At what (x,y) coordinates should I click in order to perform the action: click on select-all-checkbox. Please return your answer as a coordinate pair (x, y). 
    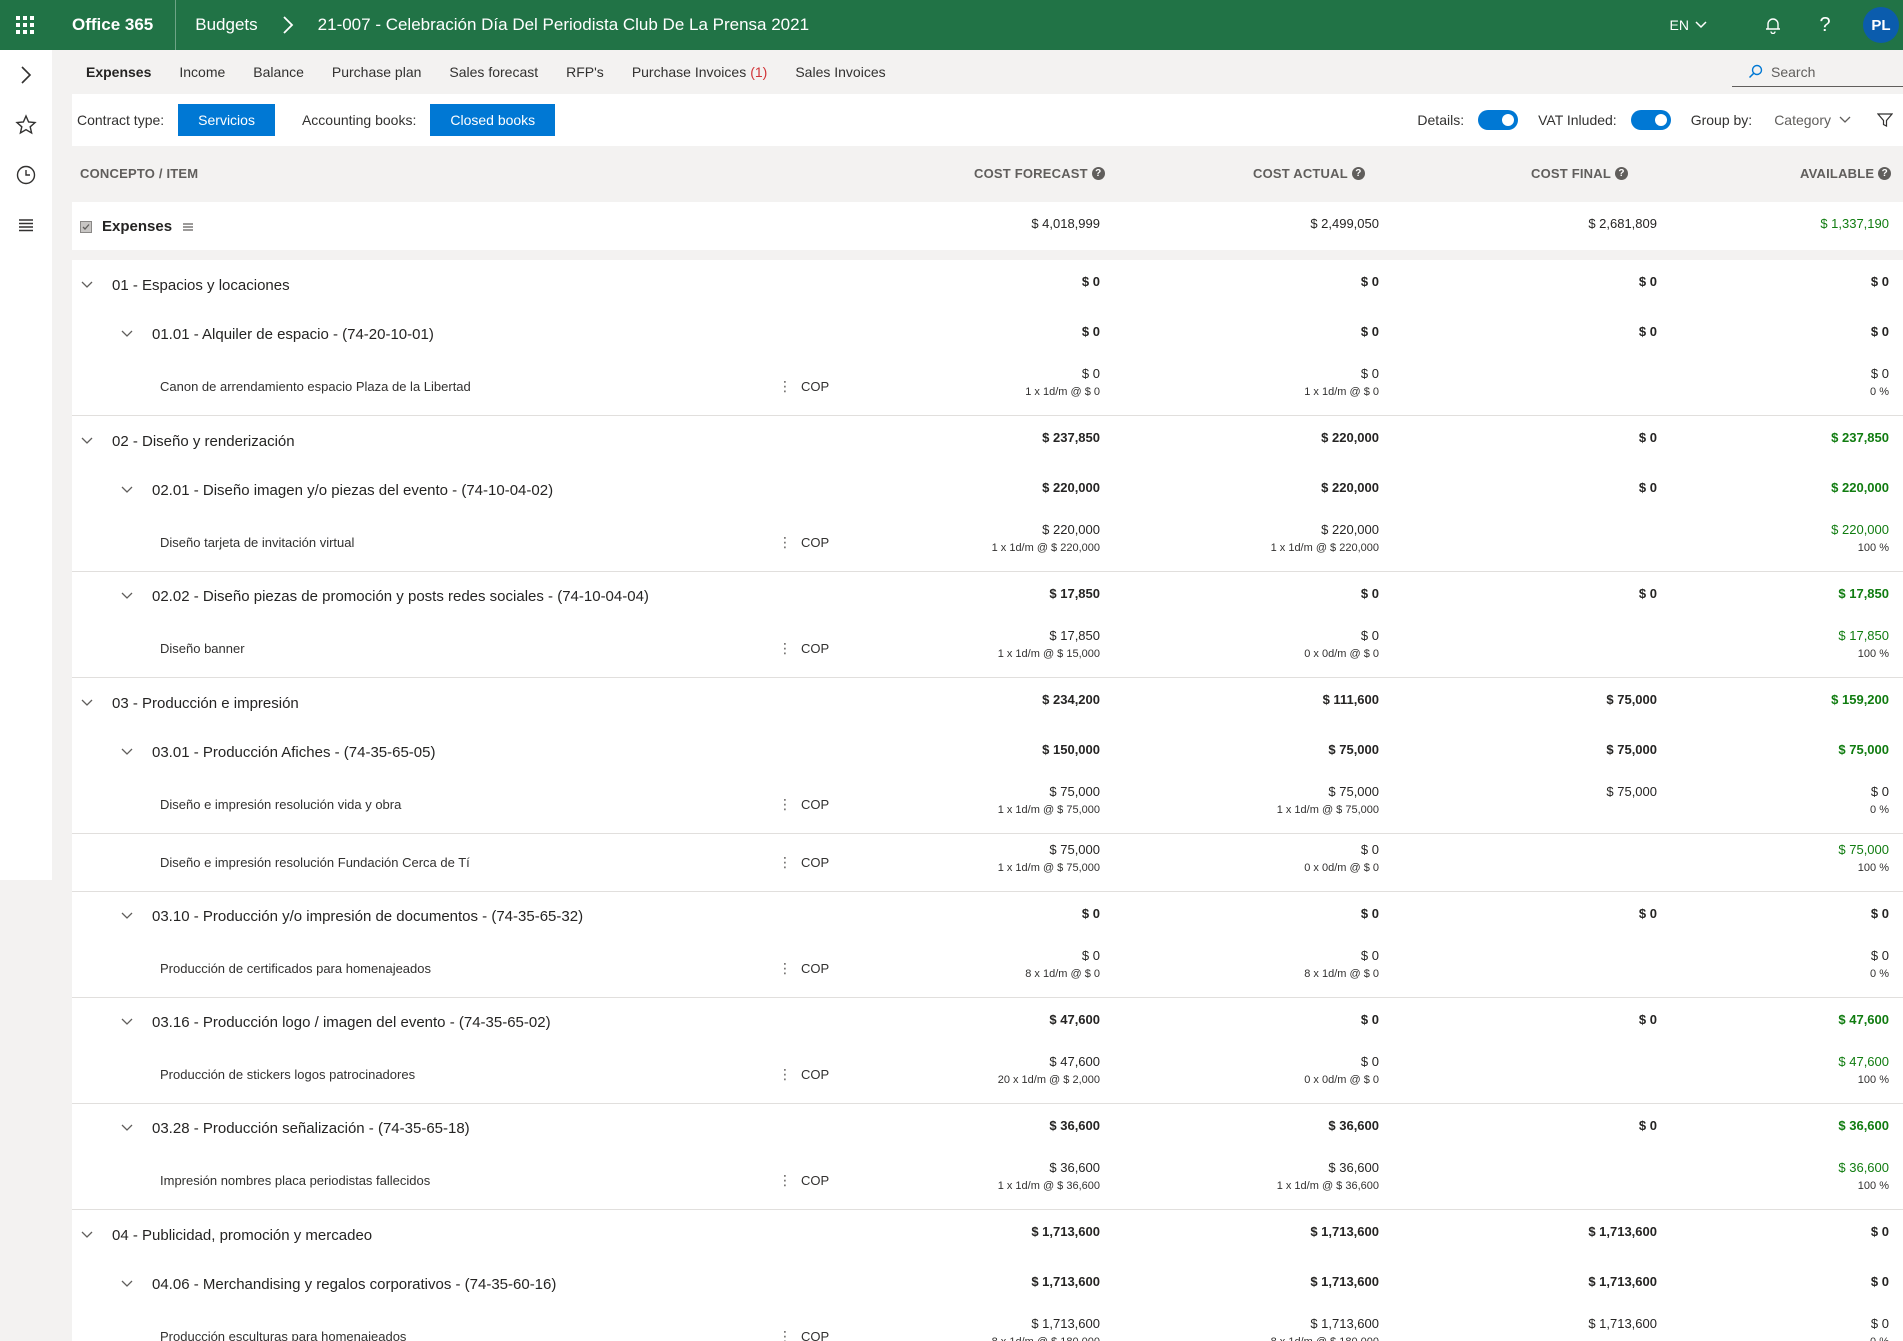
    Looking at the image, I should click on (86, 226).